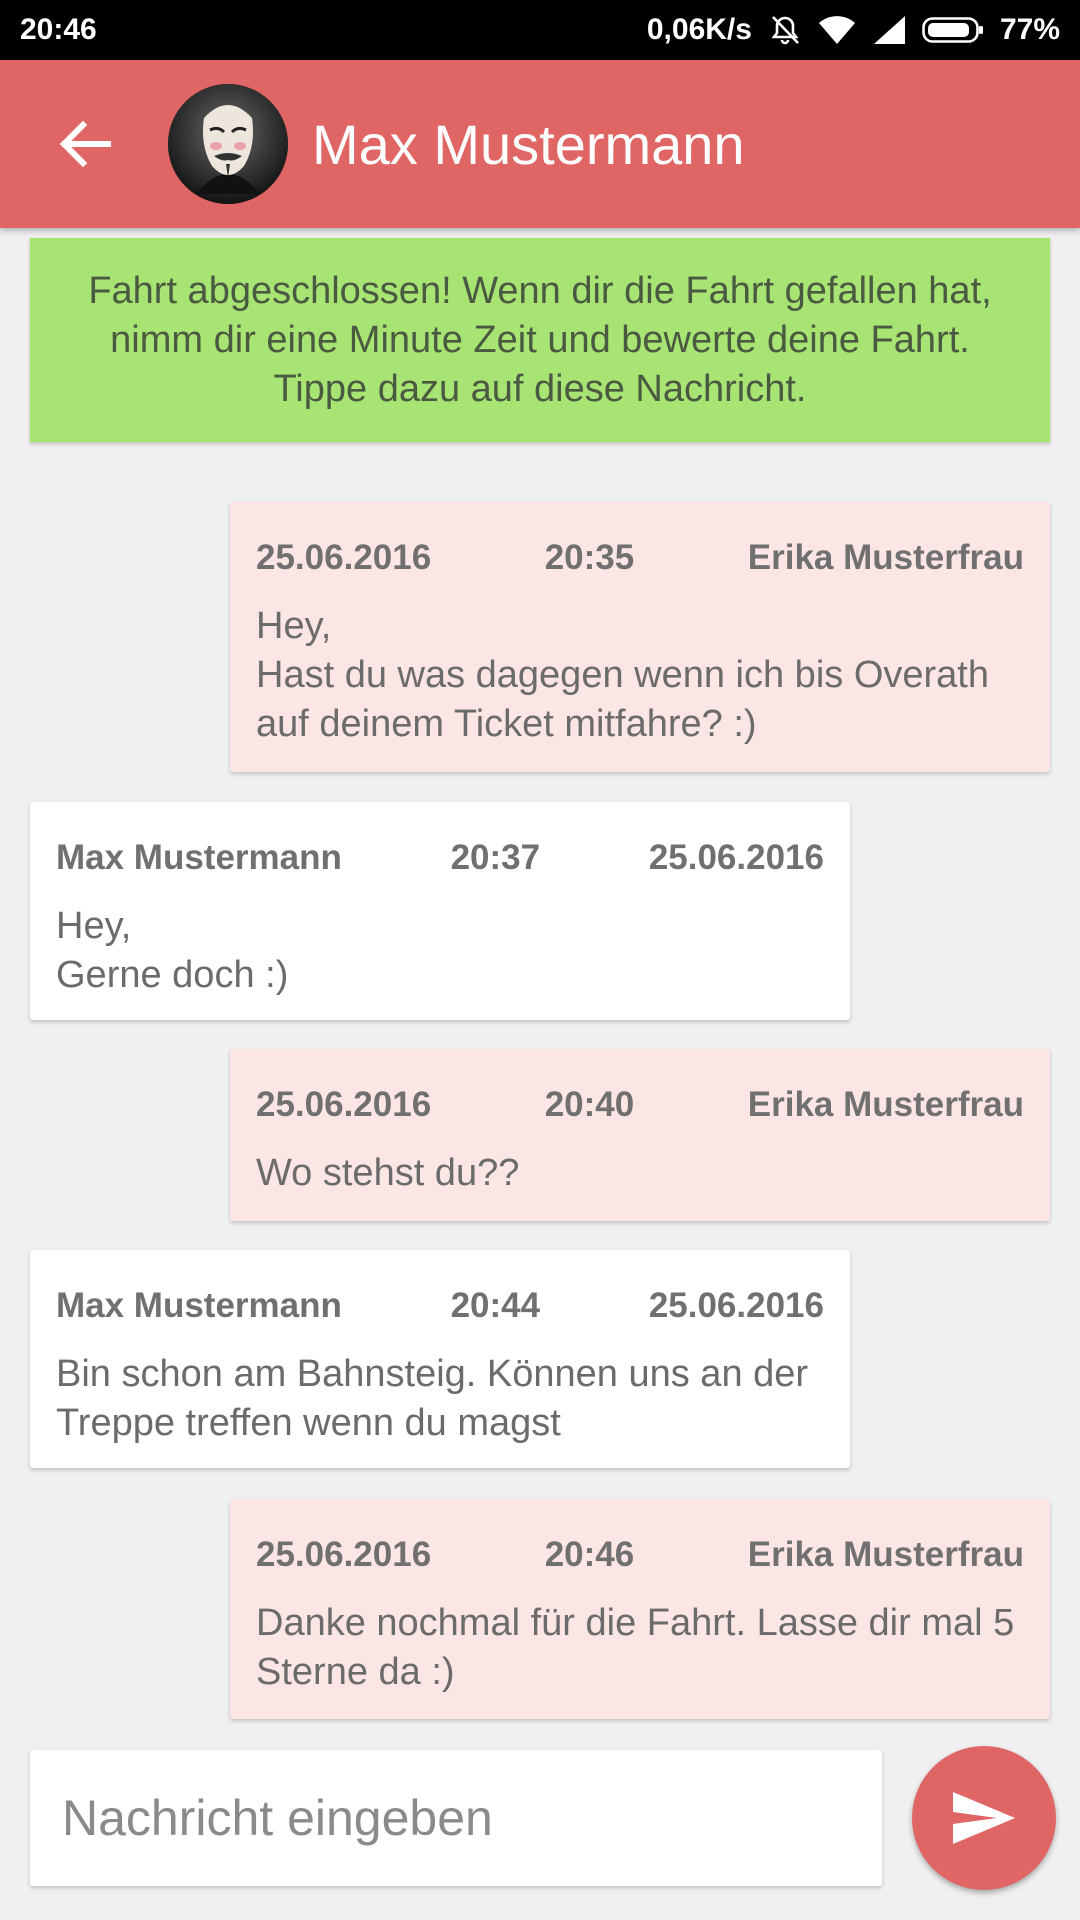  Describe the element at coordinates (589, 1554) in the screenshot. I see `message-time: 20:46` at that location.